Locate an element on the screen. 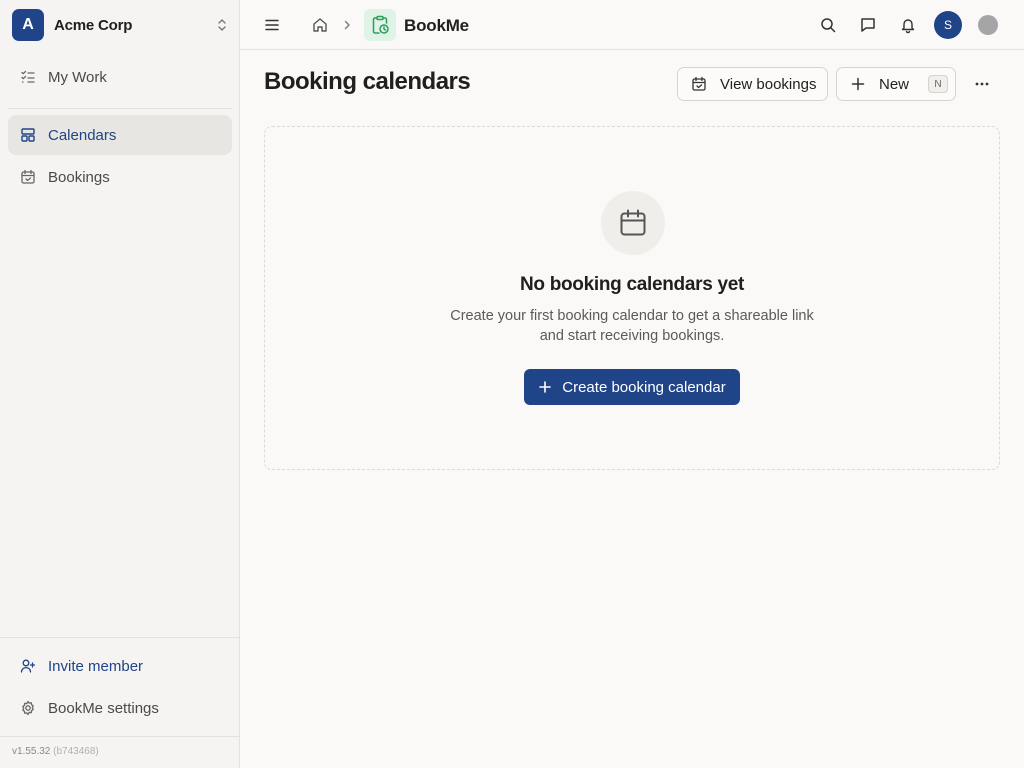 The image size is (1024, 768). sidebar-item-label: Bookings is located at coordinates (79, 177).